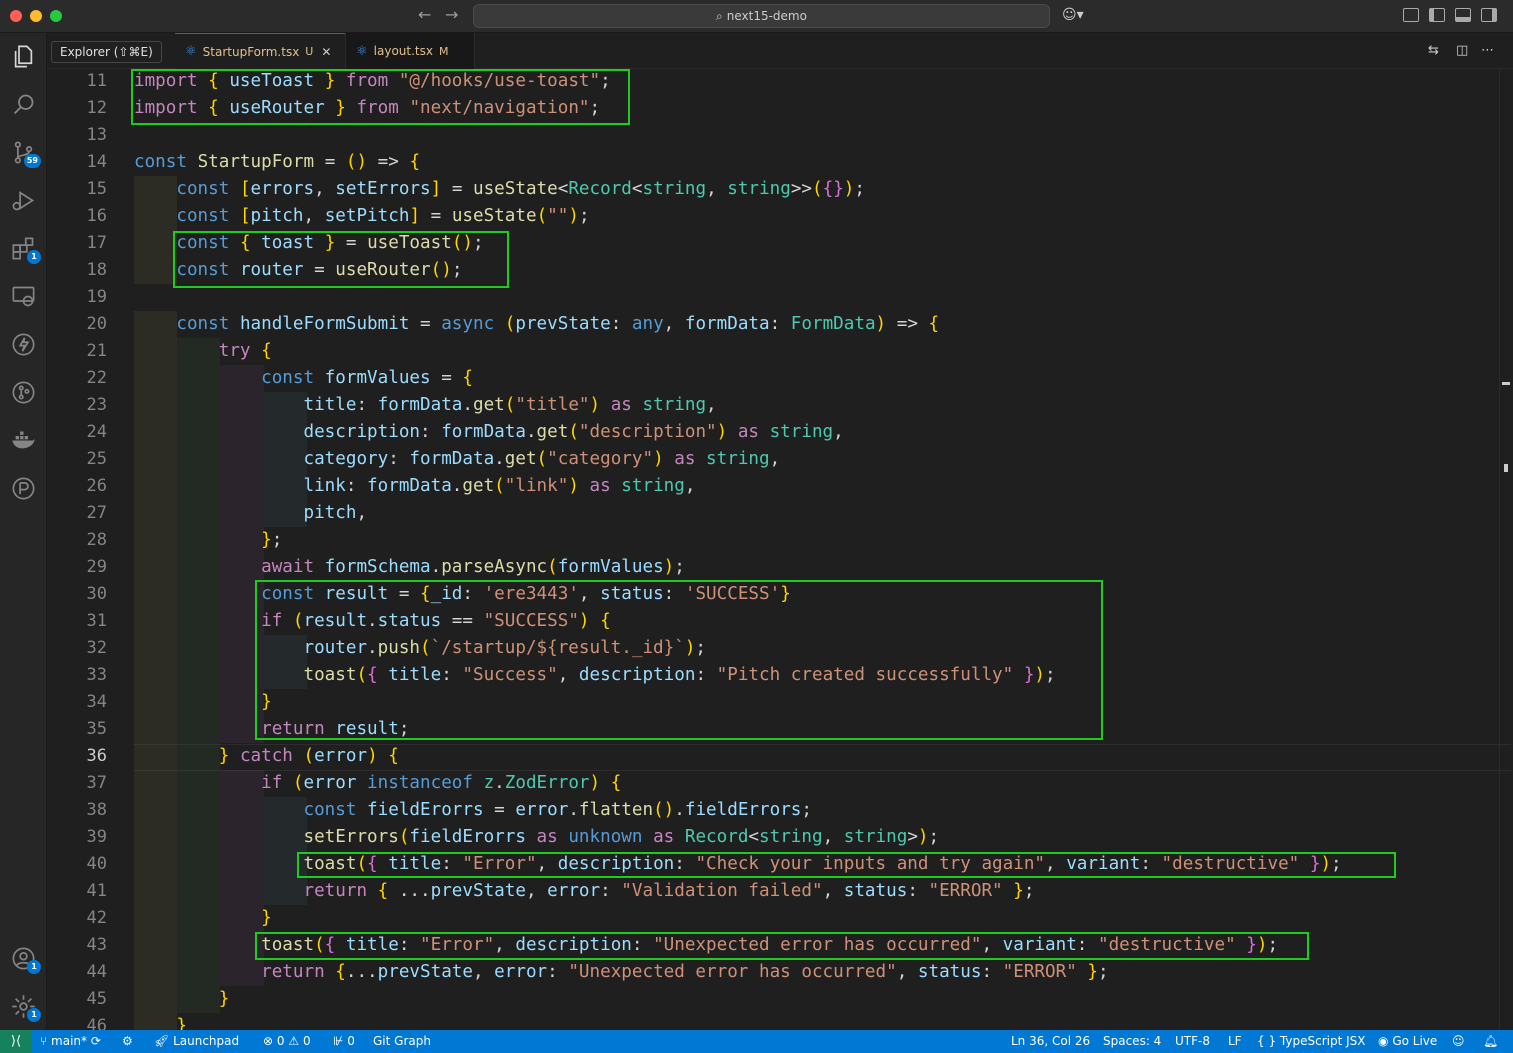 The height and width of the screenshot is (1053, 1513). What do you see at coordinates (127, 1041) in the screenshot?
I see `gitlens-icon: ⚙` at bounding box center [127, 1041].